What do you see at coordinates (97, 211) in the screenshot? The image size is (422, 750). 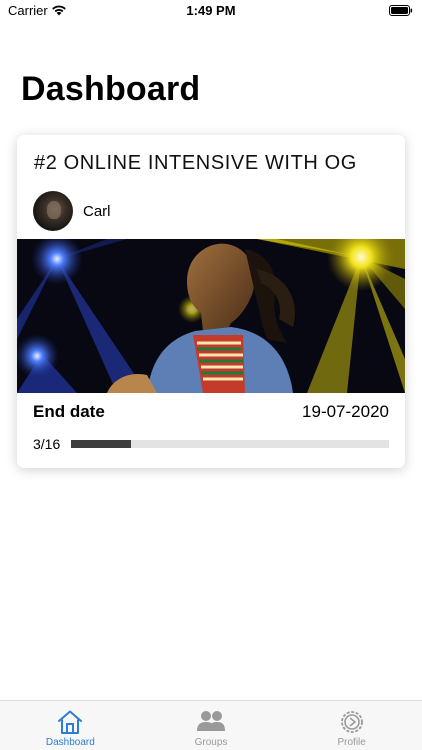 I see `author-name: Carl` at bounding box center [97, 211].